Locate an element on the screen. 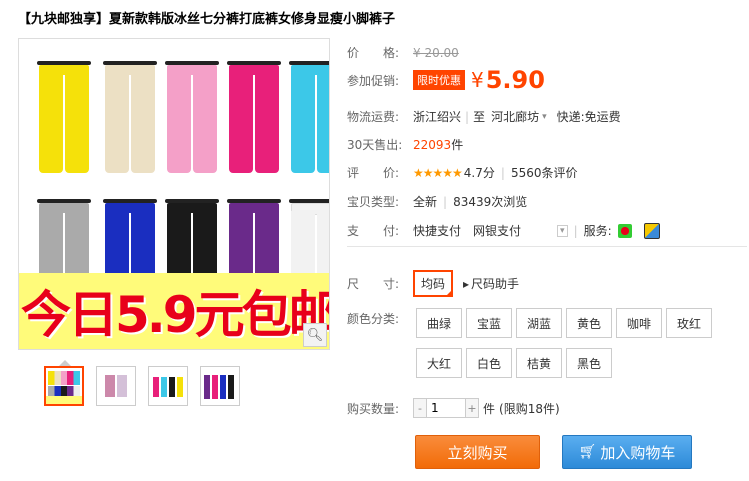 This screenshot has width=749, height=481. cart-icon: 🛒︎ is located at coordinates (587, 452).